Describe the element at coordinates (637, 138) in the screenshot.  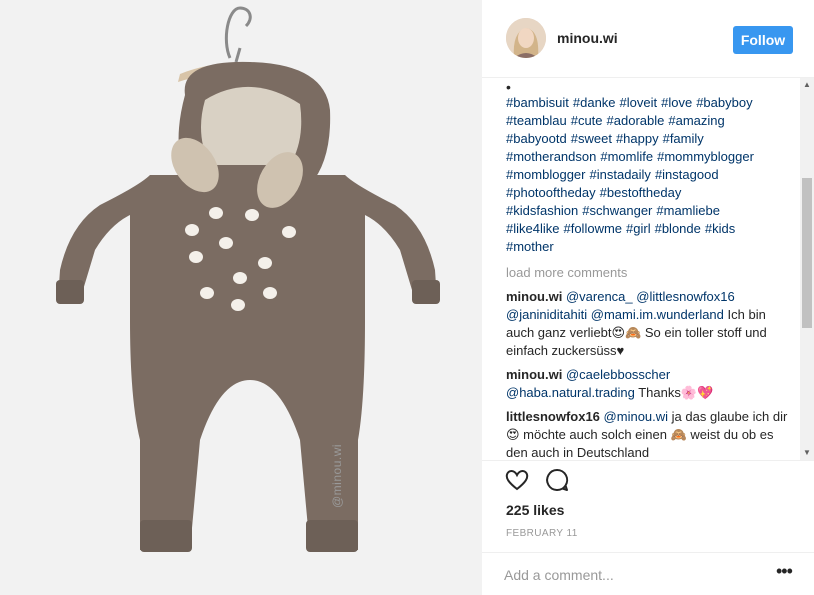
I see `hashtag-link: #happy` at that location.